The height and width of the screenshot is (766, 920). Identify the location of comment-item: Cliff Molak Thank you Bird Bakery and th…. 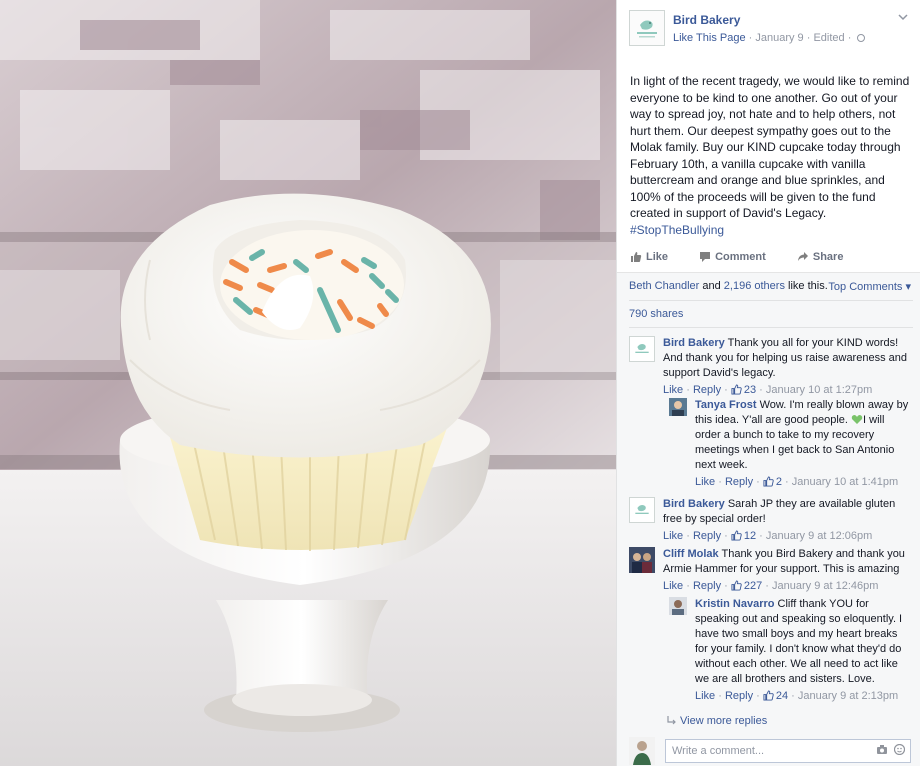
(771, 570).